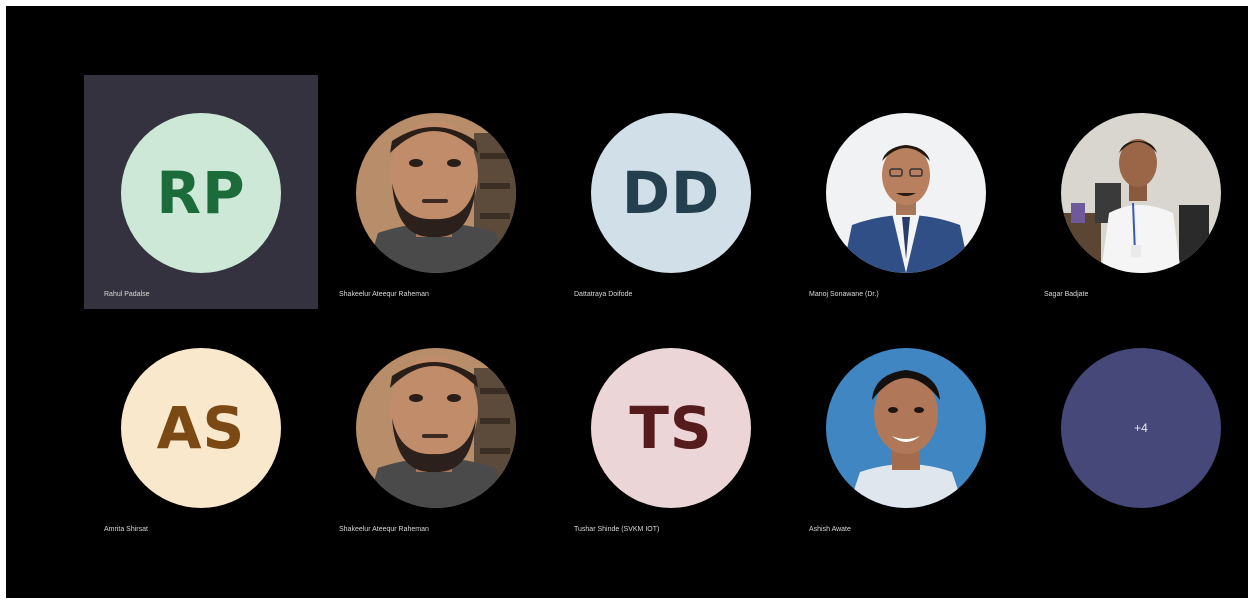 This screenshot has height=604, width=1254. I want to click on more-participants-tile: +4, so click(1139, 427).